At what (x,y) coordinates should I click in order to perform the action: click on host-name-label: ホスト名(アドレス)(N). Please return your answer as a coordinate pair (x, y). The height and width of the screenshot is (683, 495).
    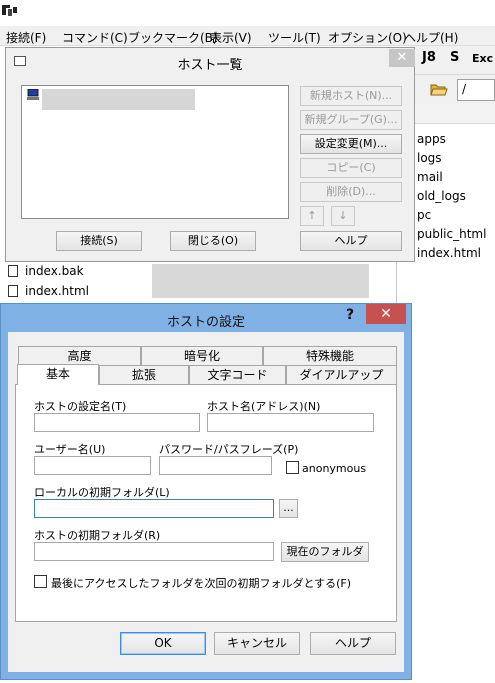
    Looking at the image, I should click on (264, 406).